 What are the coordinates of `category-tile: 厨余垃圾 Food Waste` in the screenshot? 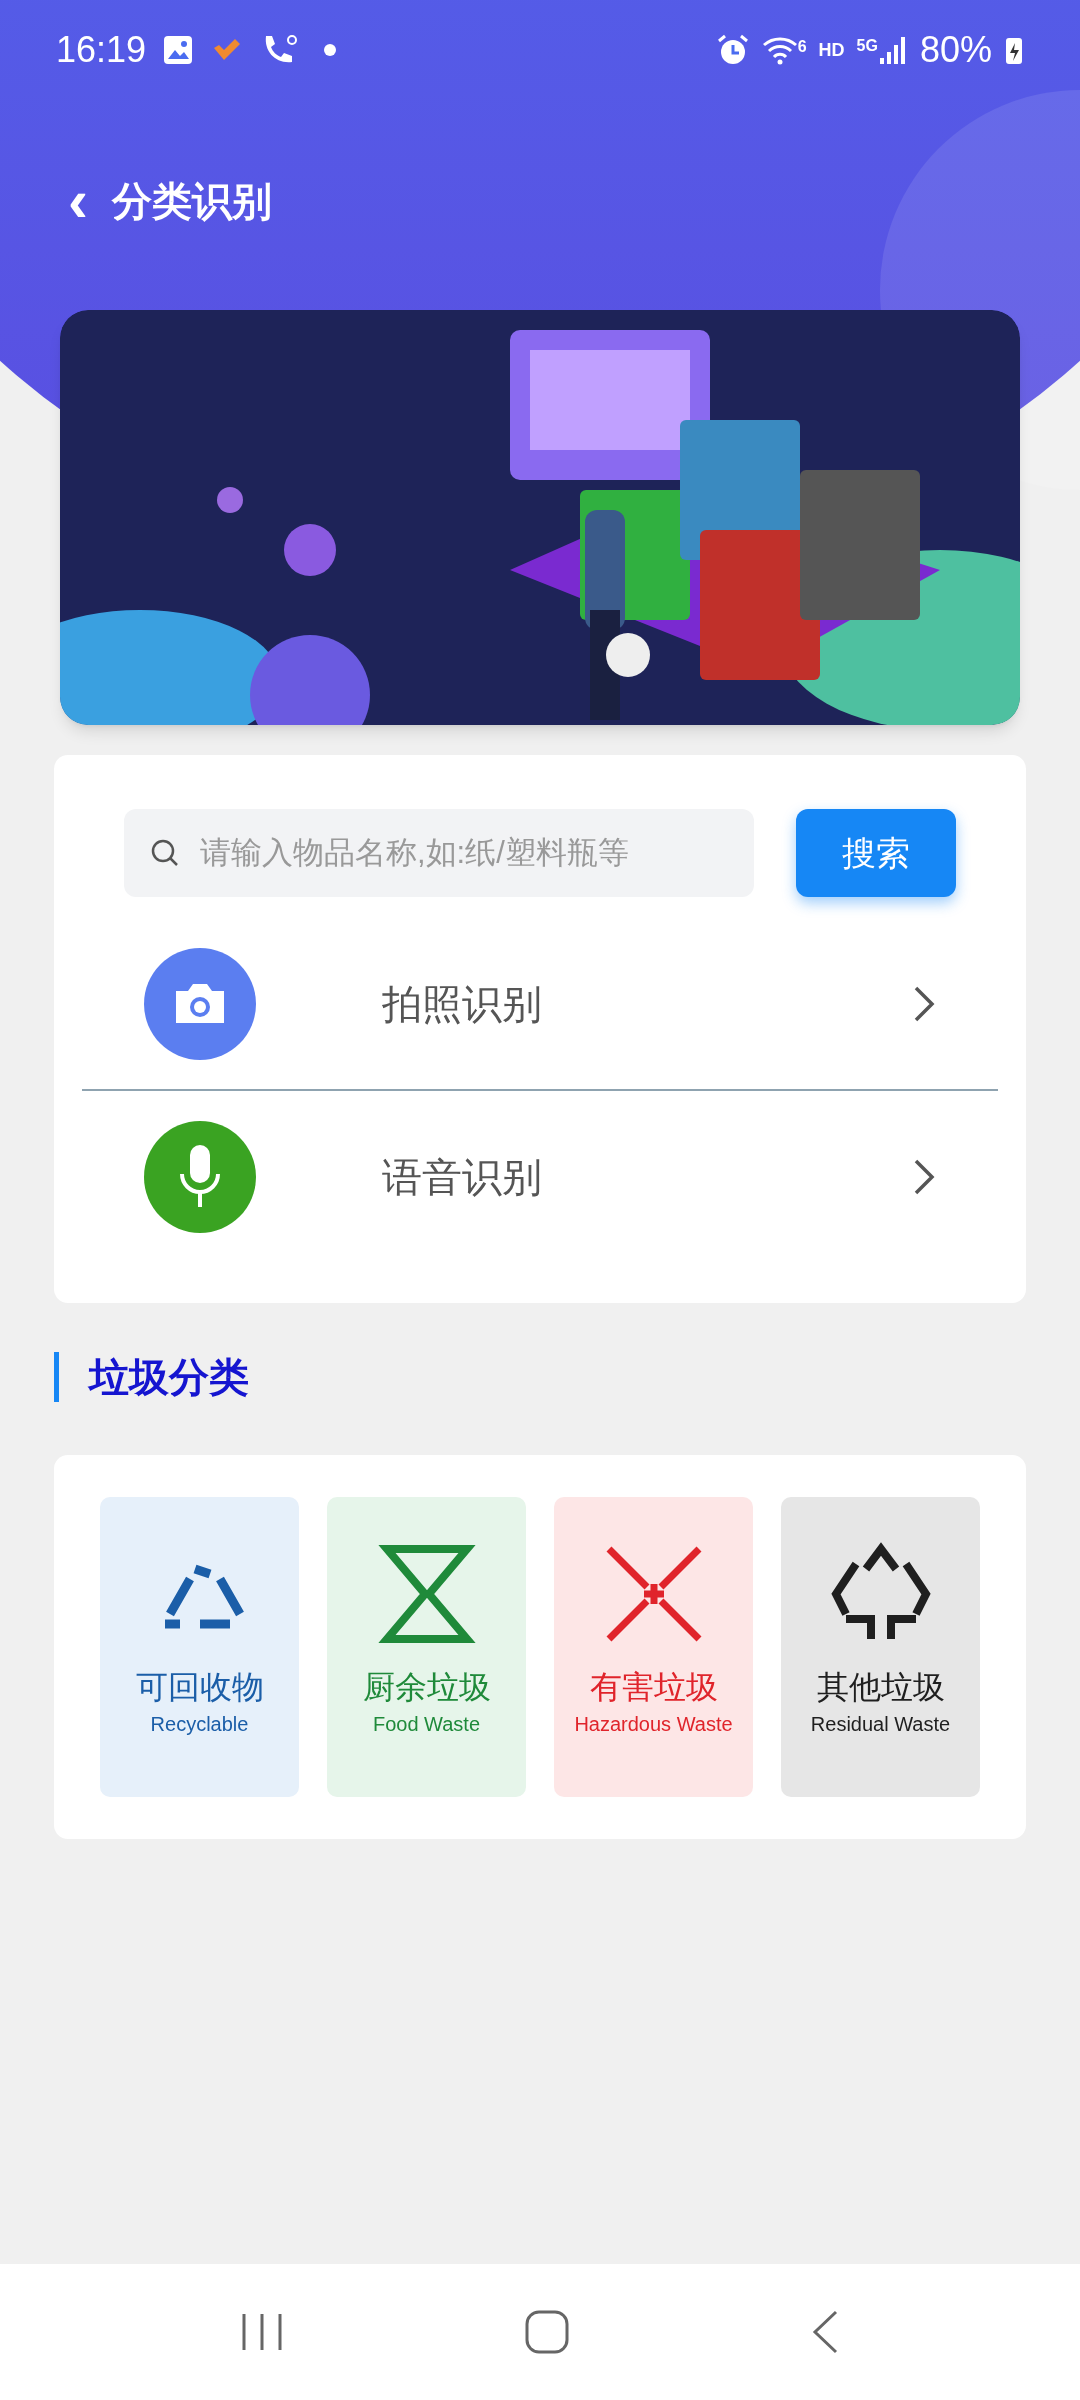 It's located at (426, 1647).